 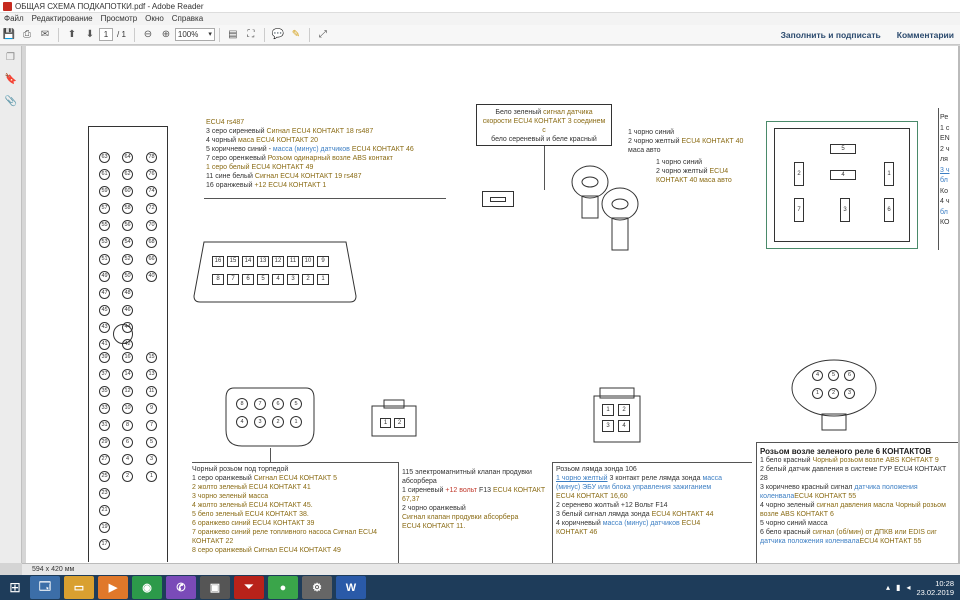 What do you see at coordinates (351, 587) in the screenshot?
I see `word-icon: W` at bounding box center [351, 587].